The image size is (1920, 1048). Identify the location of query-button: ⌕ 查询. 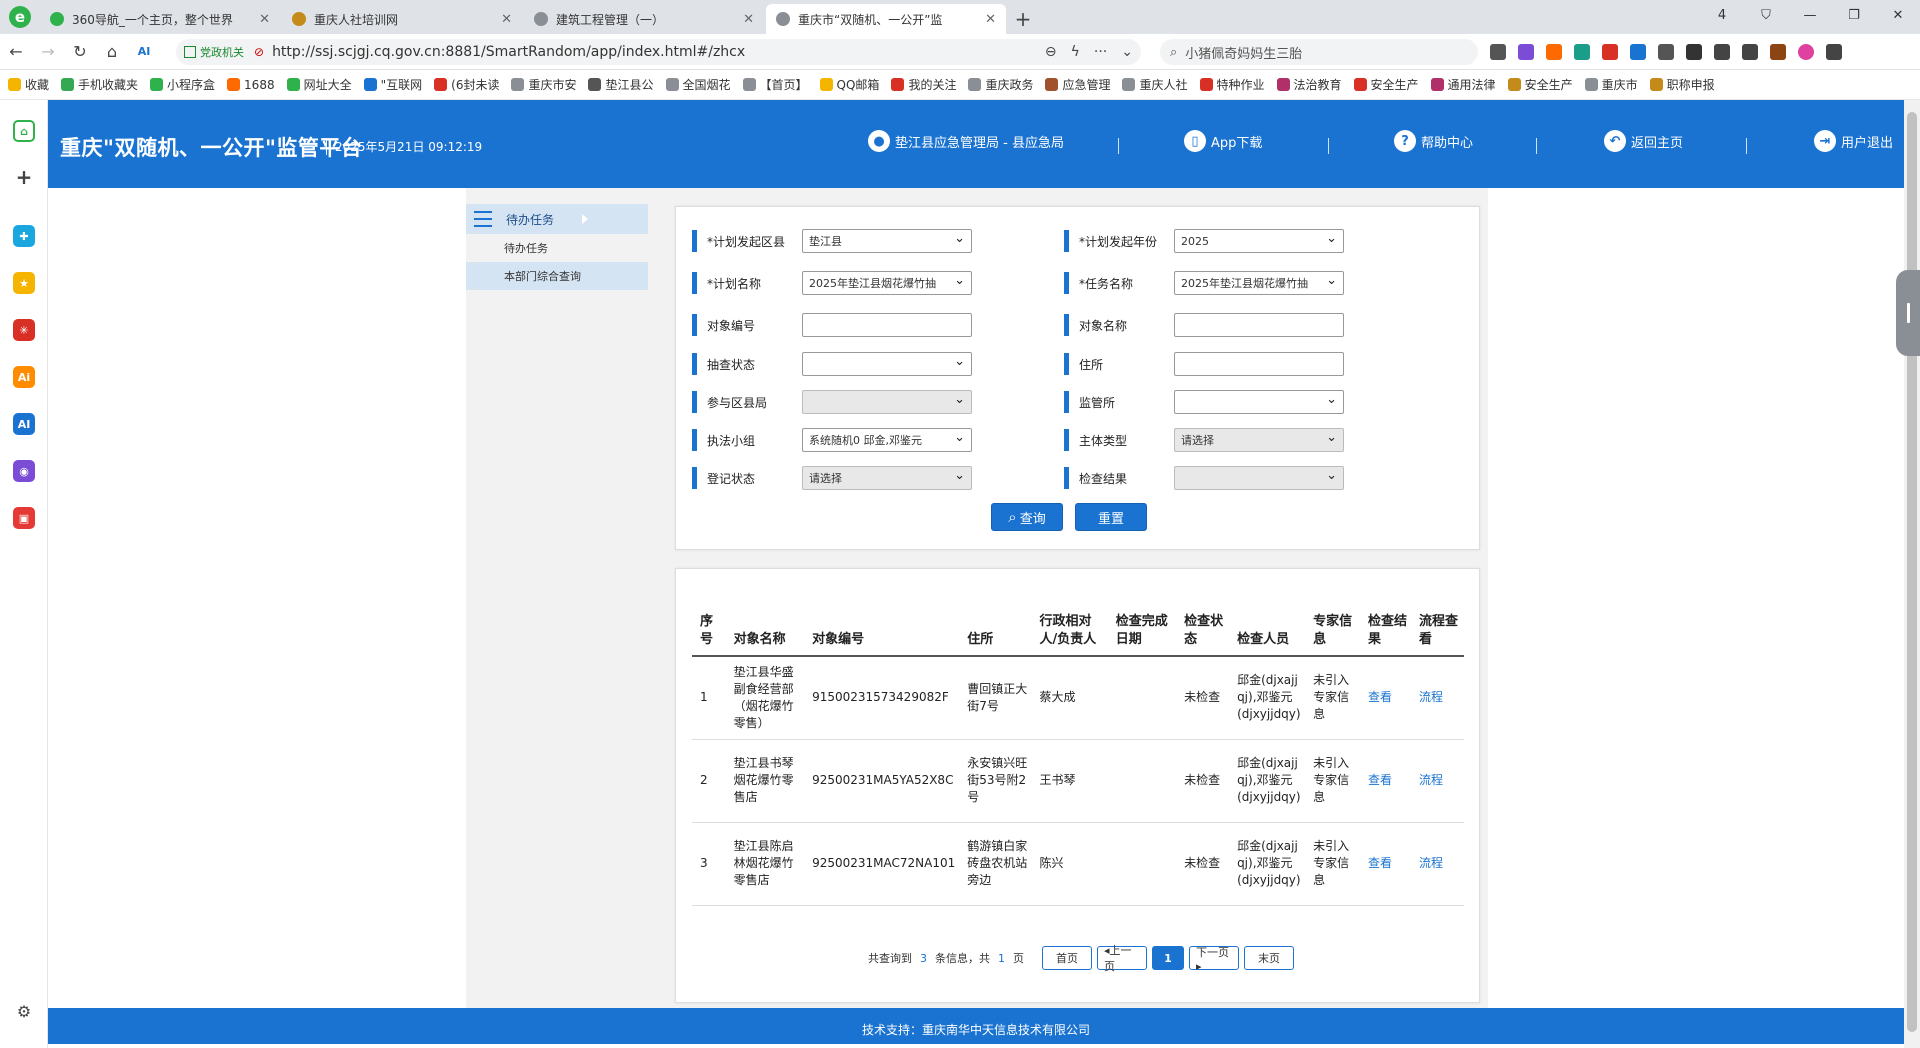
(1027, 517).